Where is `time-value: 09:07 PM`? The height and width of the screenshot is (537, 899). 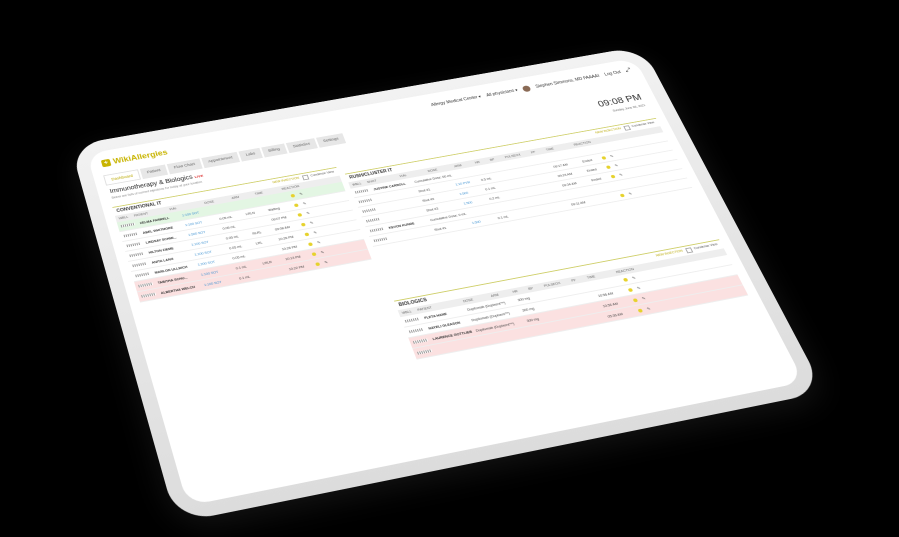 time-value: 09:07 PM is located at coordinates (279, 218).